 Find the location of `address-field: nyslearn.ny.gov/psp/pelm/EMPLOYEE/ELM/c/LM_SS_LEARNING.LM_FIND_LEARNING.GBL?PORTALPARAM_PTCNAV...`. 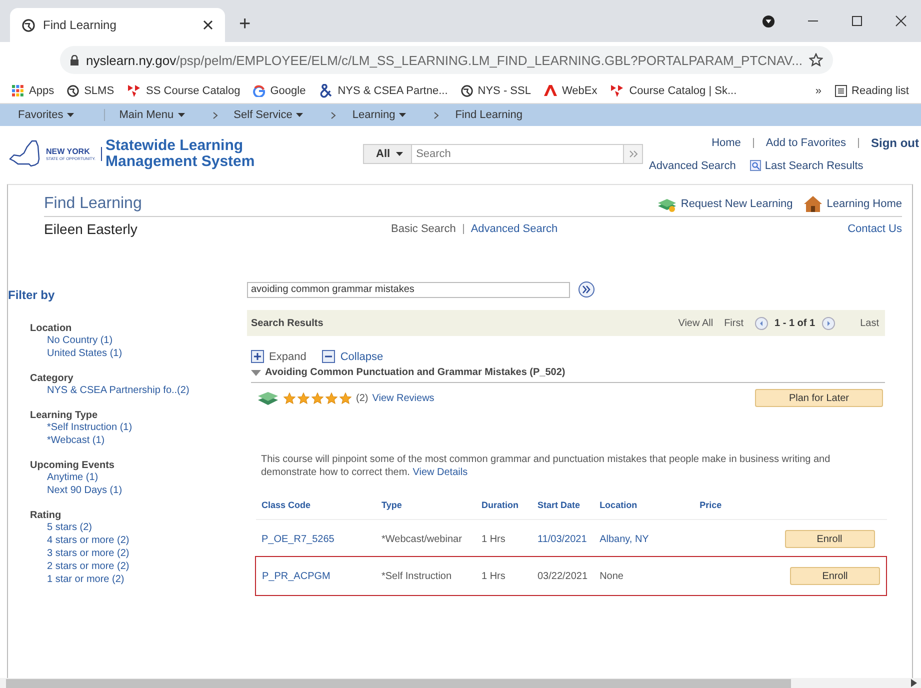

address-field: nyslearn.ny.gov/psp/pelm/EMPLOYEE/ELM/c/LM_SS_LEARNING.LM_FIND_LEARNING.GBL?PORTALPARAM_PTCNAV... is located at coordinates (447, 60).